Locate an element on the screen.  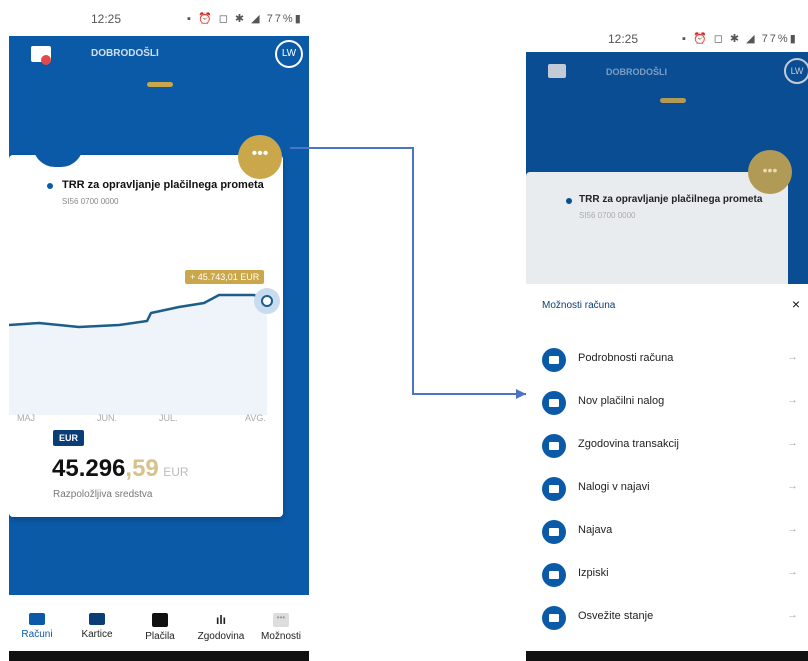
card-icon is located at coordinates (554, 360).